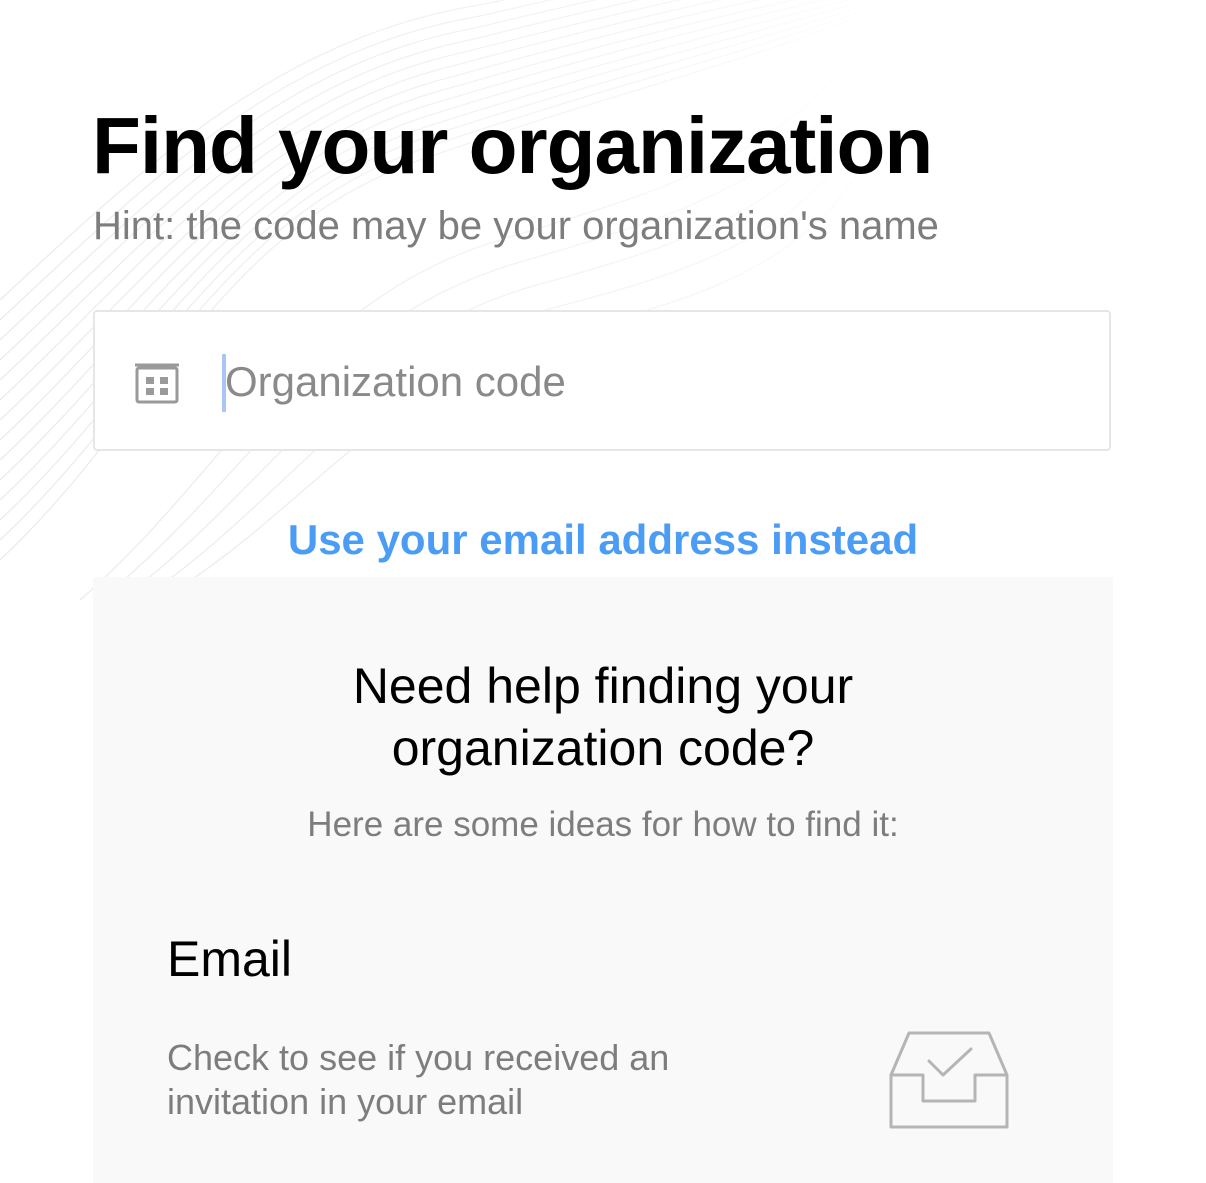 This screenshot has height=1183, width=1206. I want to click on help-title-line2: organization code?, so click(603, 748).